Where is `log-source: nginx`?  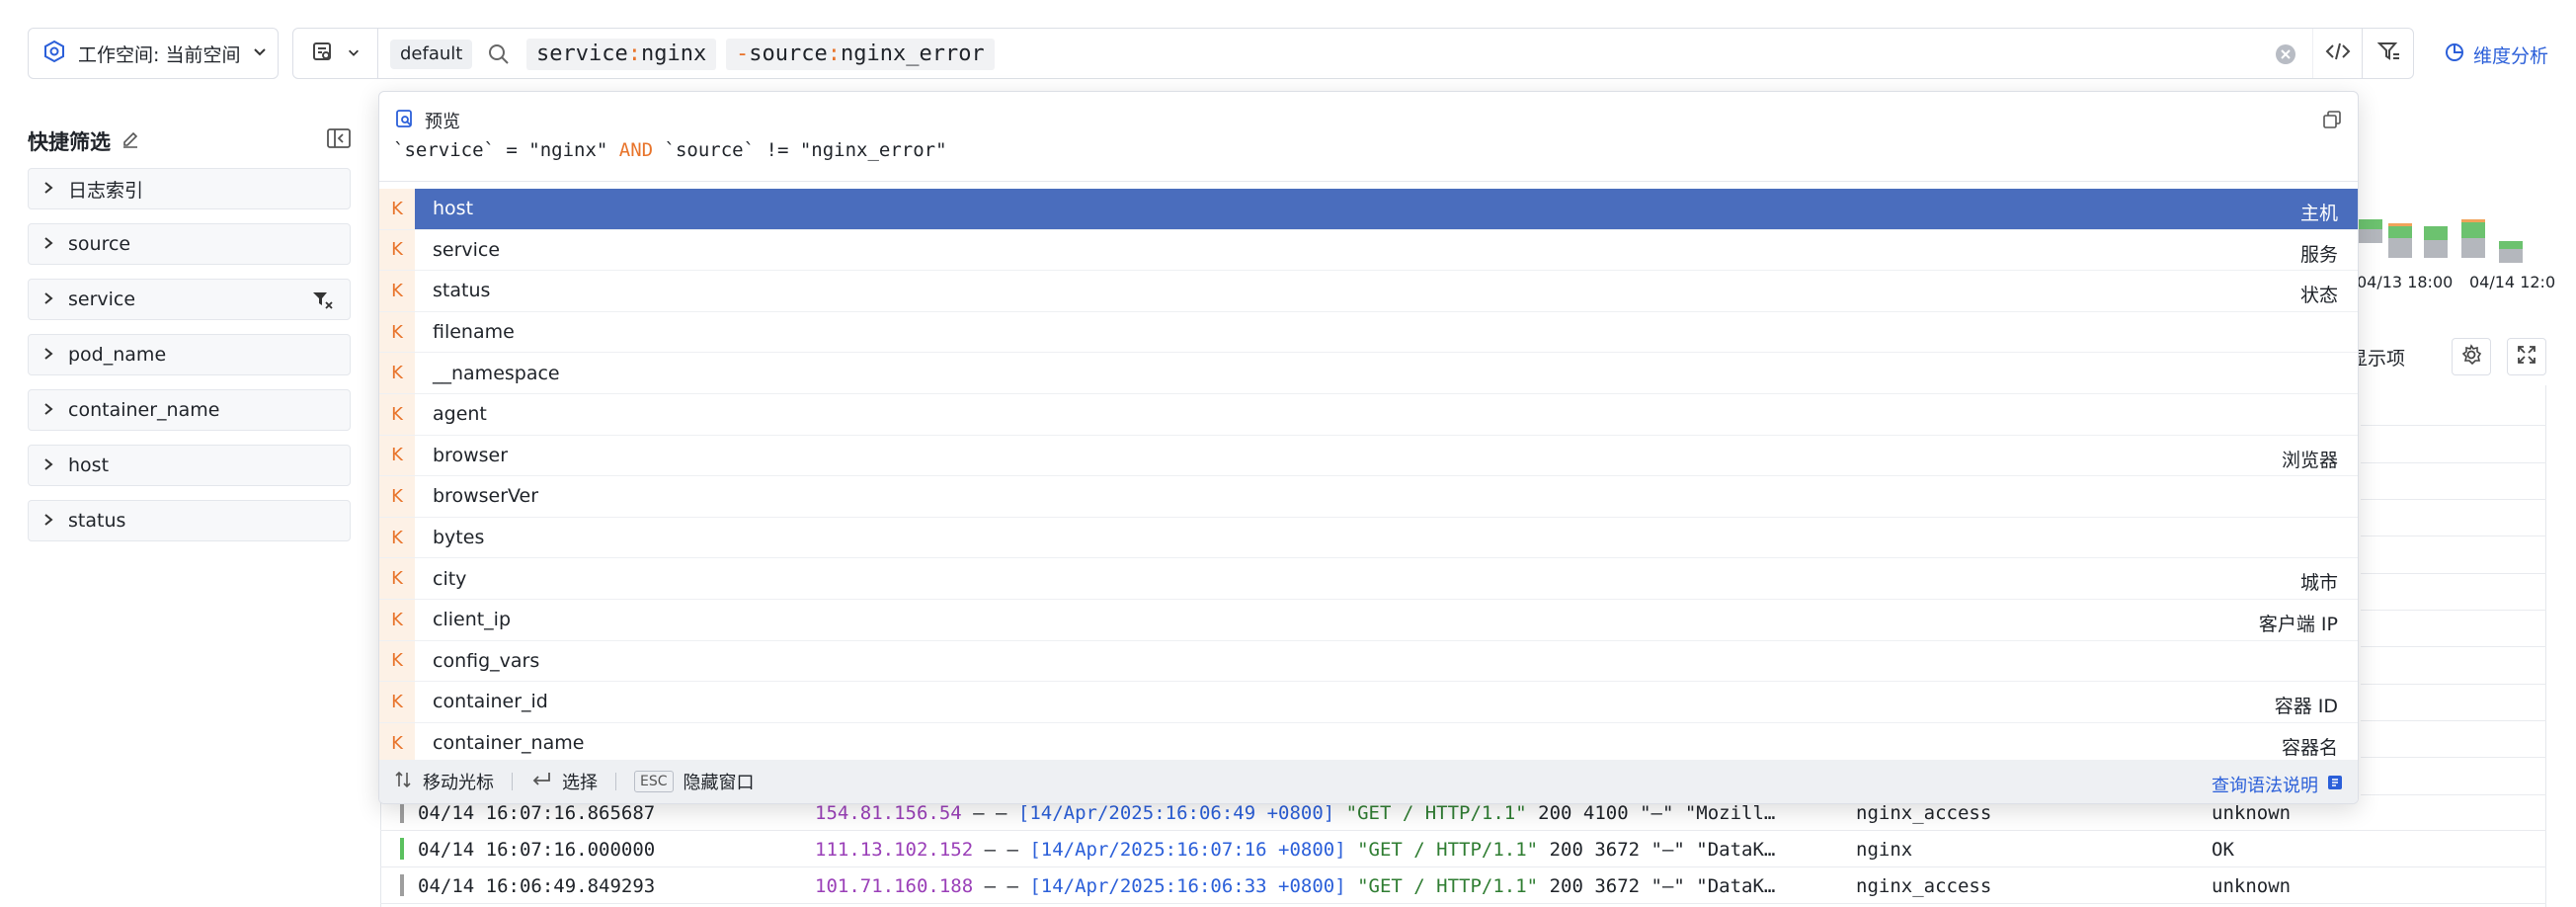
log-source: nginx is located at coordinates (1884, 850).